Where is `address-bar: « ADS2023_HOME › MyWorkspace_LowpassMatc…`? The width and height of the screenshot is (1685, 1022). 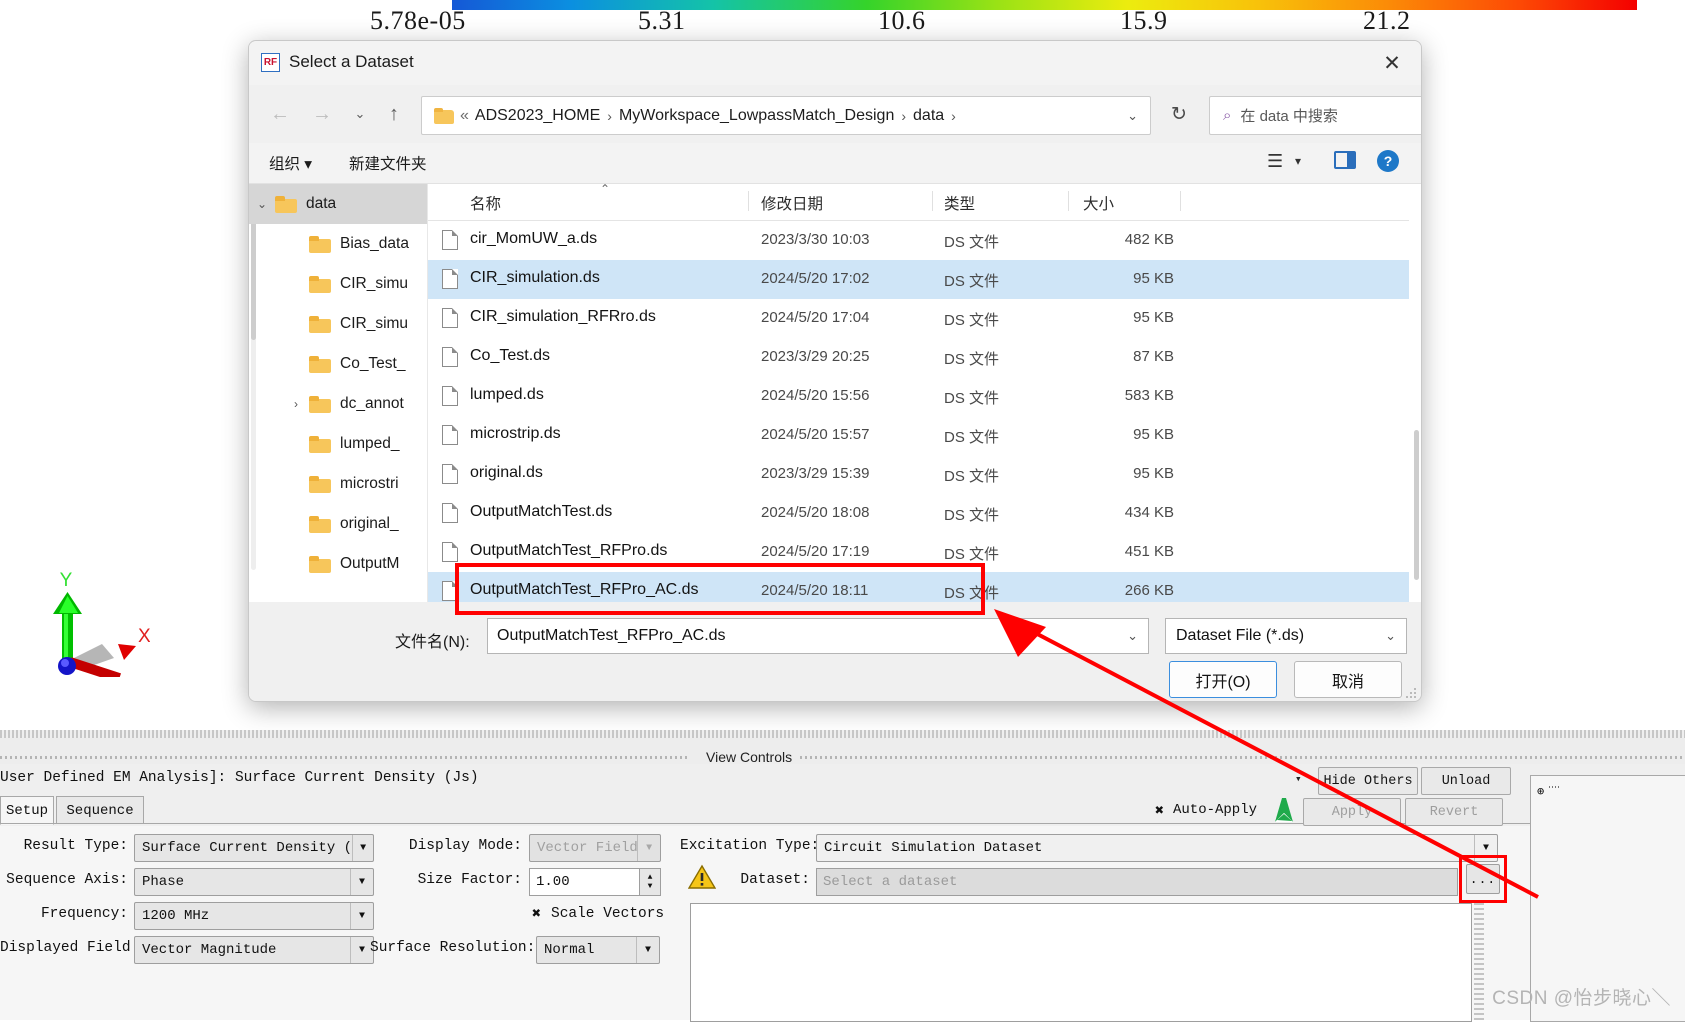
address-bar: « ADS2023_HOME › MyWorkspace_LowpassMatc… is located at coordinates (786, 115).